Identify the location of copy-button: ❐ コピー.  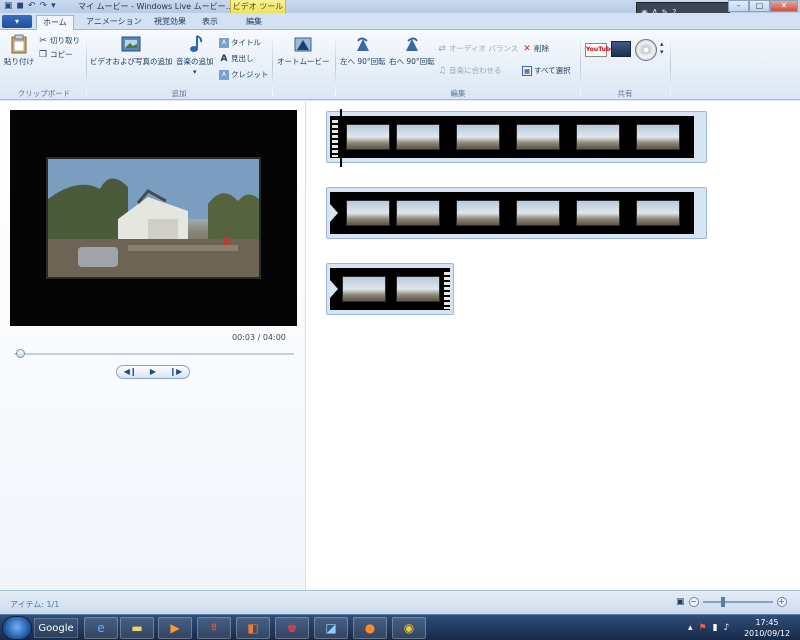
(55, 54).